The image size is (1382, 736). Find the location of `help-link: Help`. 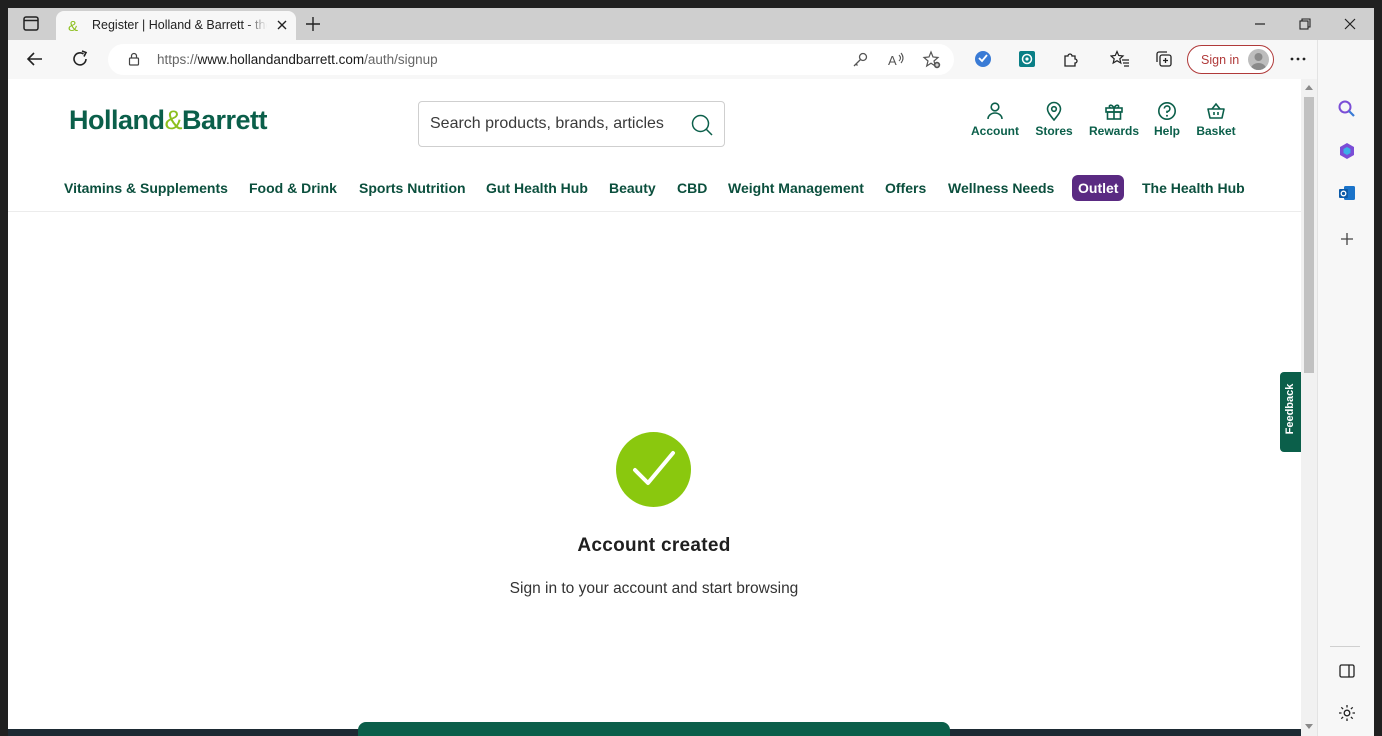

help-link: Help is located at coordinates (1167, 119).